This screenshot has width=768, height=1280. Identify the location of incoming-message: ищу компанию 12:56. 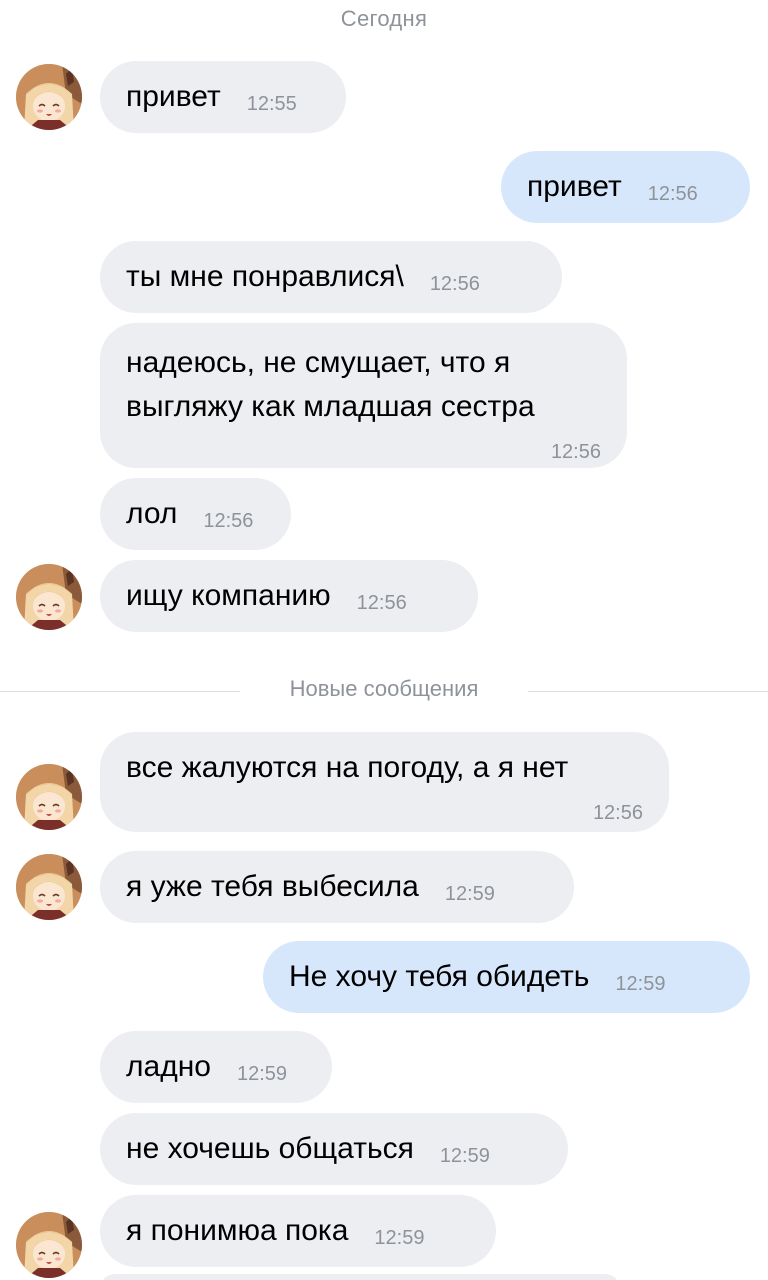
(289, 596).